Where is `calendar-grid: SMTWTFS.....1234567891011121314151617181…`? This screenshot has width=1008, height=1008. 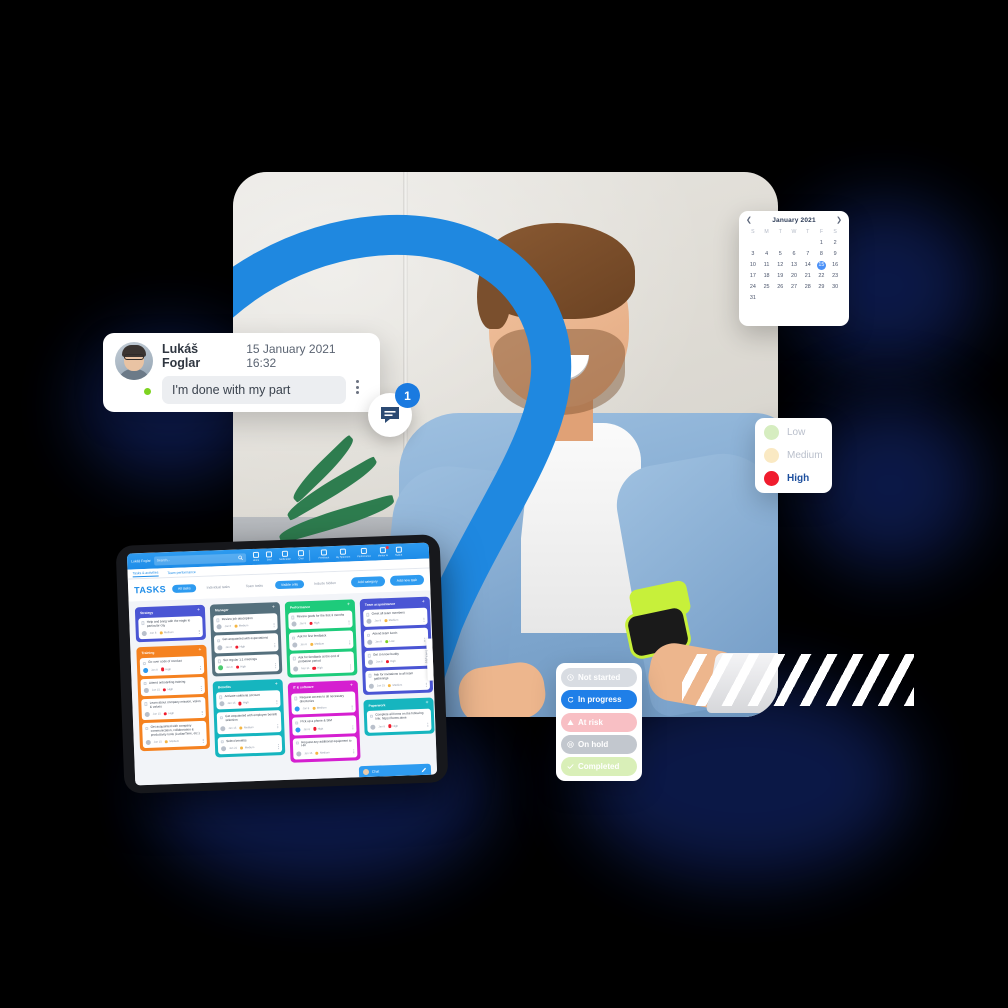 calendar-grid: SMTWTFS.....1234567891011121314151617181… is located at coordinates (794, 265).